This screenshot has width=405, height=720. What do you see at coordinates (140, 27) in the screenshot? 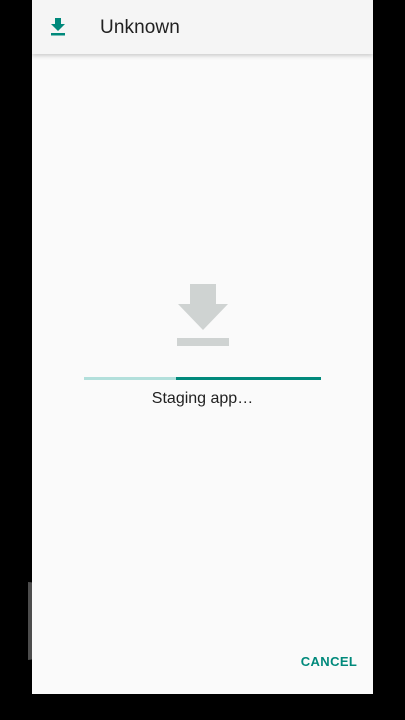
I see `app-title: Unknown` at bounding box center [140, 27].